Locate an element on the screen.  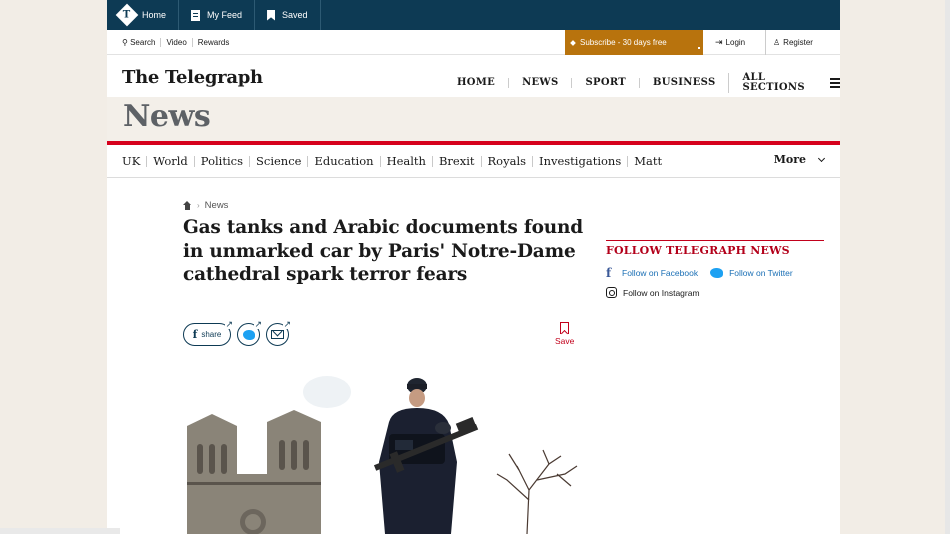
telegraph-logo-icon: T is located at coordinates (127, 15).